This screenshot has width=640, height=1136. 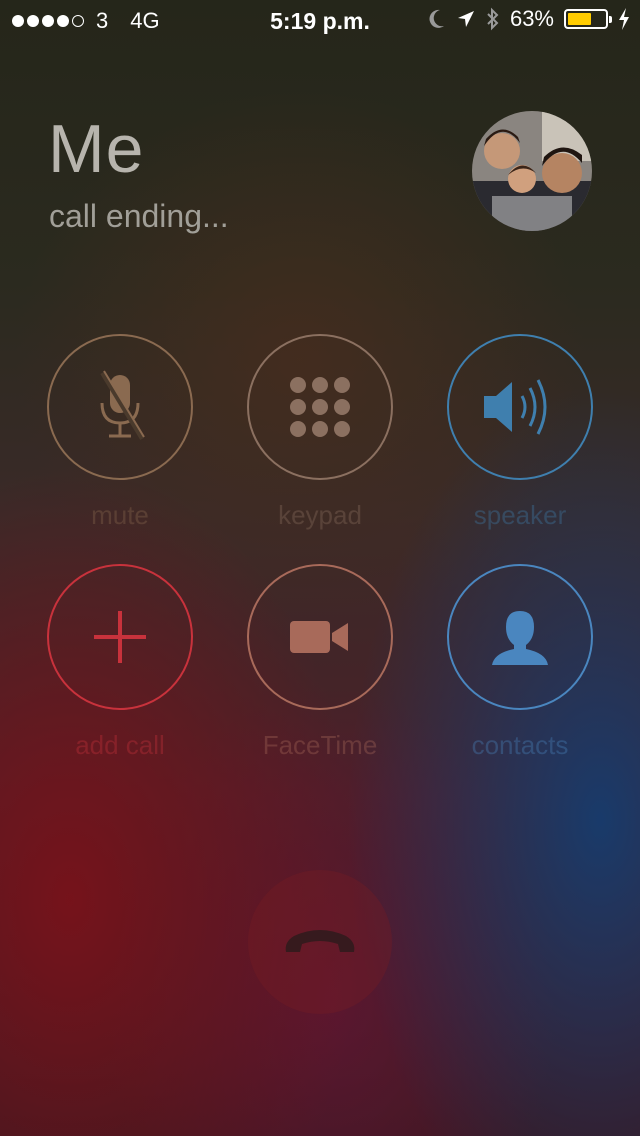 I want to click on add-call-button: add call, so click(x=120, y=662).